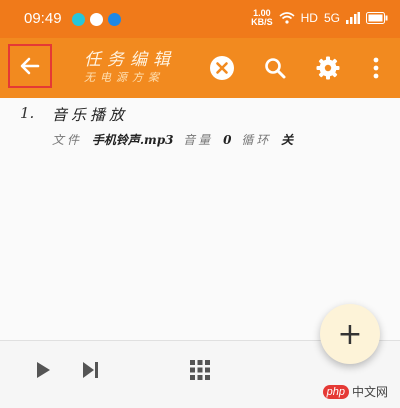 Image resolution: width=400 pixels, height=408 pixels. I want to click on gear-icon, so click(328, 68).